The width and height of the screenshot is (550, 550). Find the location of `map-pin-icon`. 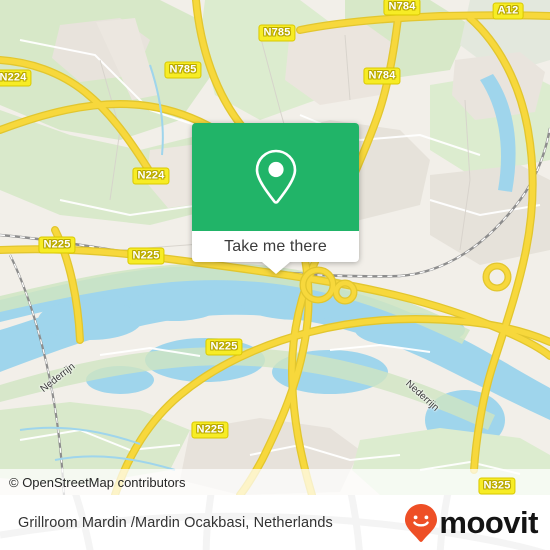

map-pin-icon is located at coordinates (275, 176).